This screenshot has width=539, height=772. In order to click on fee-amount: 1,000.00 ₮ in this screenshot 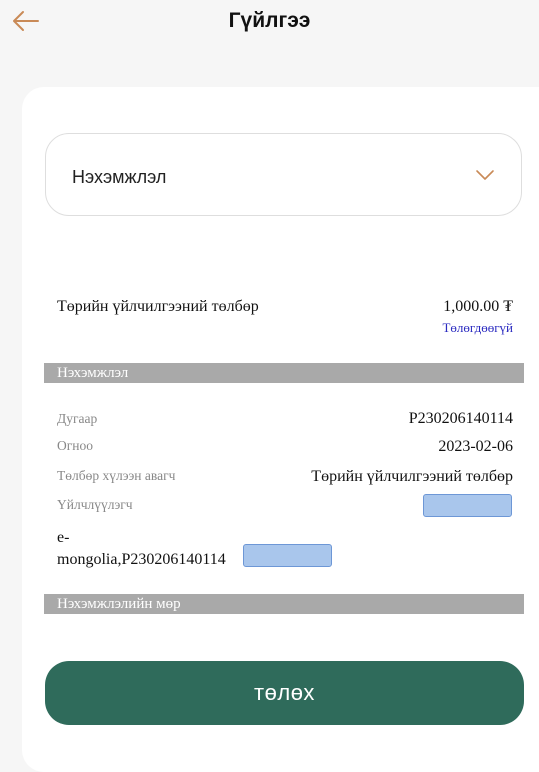, I will do `click(478, 306)`.